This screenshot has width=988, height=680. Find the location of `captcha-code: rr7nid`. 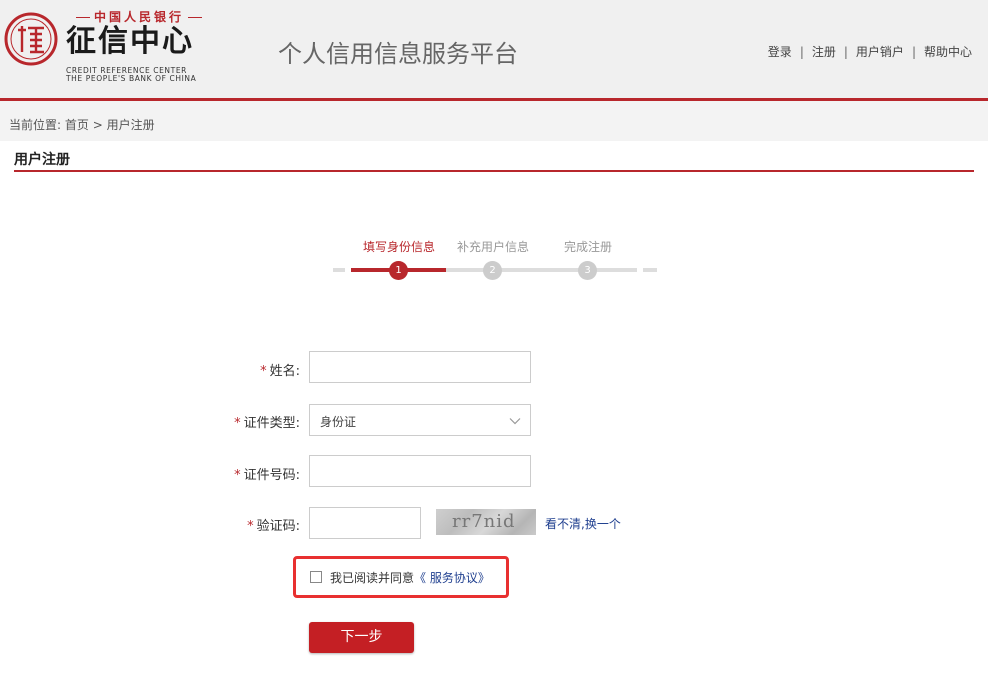

captcha-code: rr7nid is located at coordinates (484, 521).